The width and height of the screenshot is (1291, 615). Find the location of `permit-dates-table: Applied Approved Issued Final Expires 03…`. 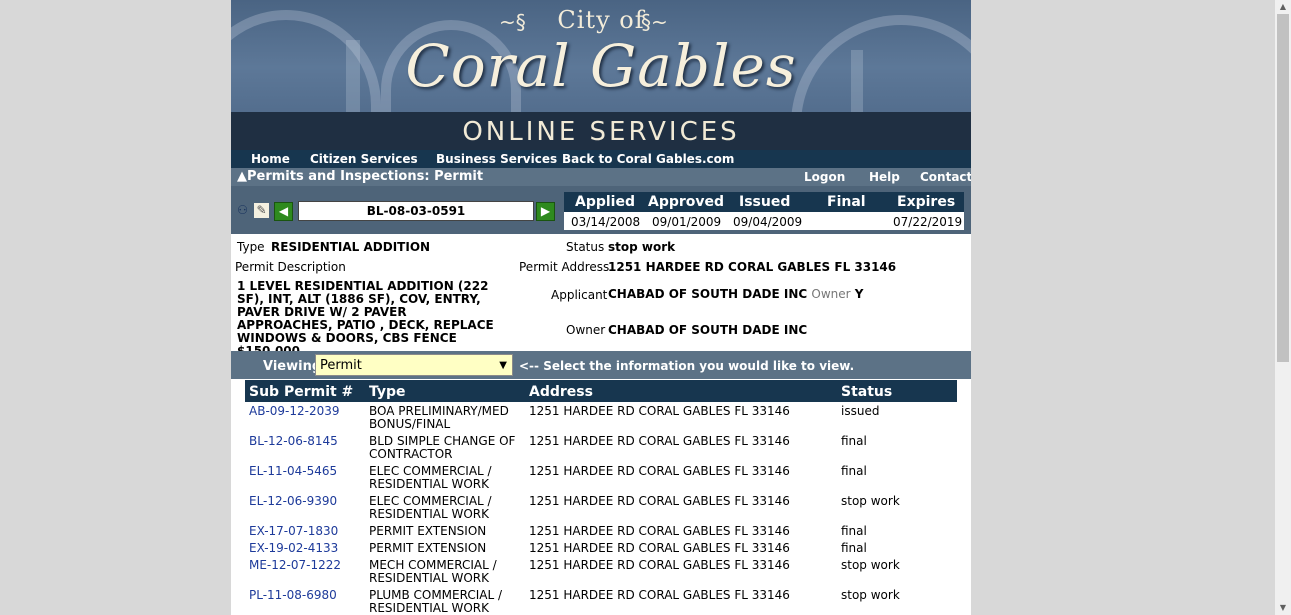

permit-dates-table: Applied Approved Issued Final Expires 03… is located at coordinates (764, 211).